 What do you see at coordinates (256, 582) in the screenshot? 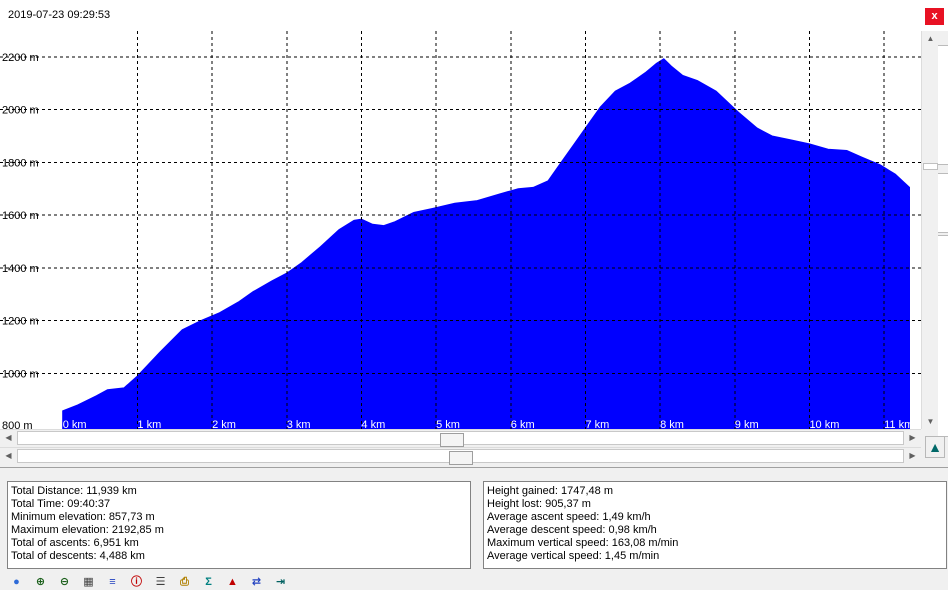
I see `swap-icon: ⇄` at bounding box center [256, 582].